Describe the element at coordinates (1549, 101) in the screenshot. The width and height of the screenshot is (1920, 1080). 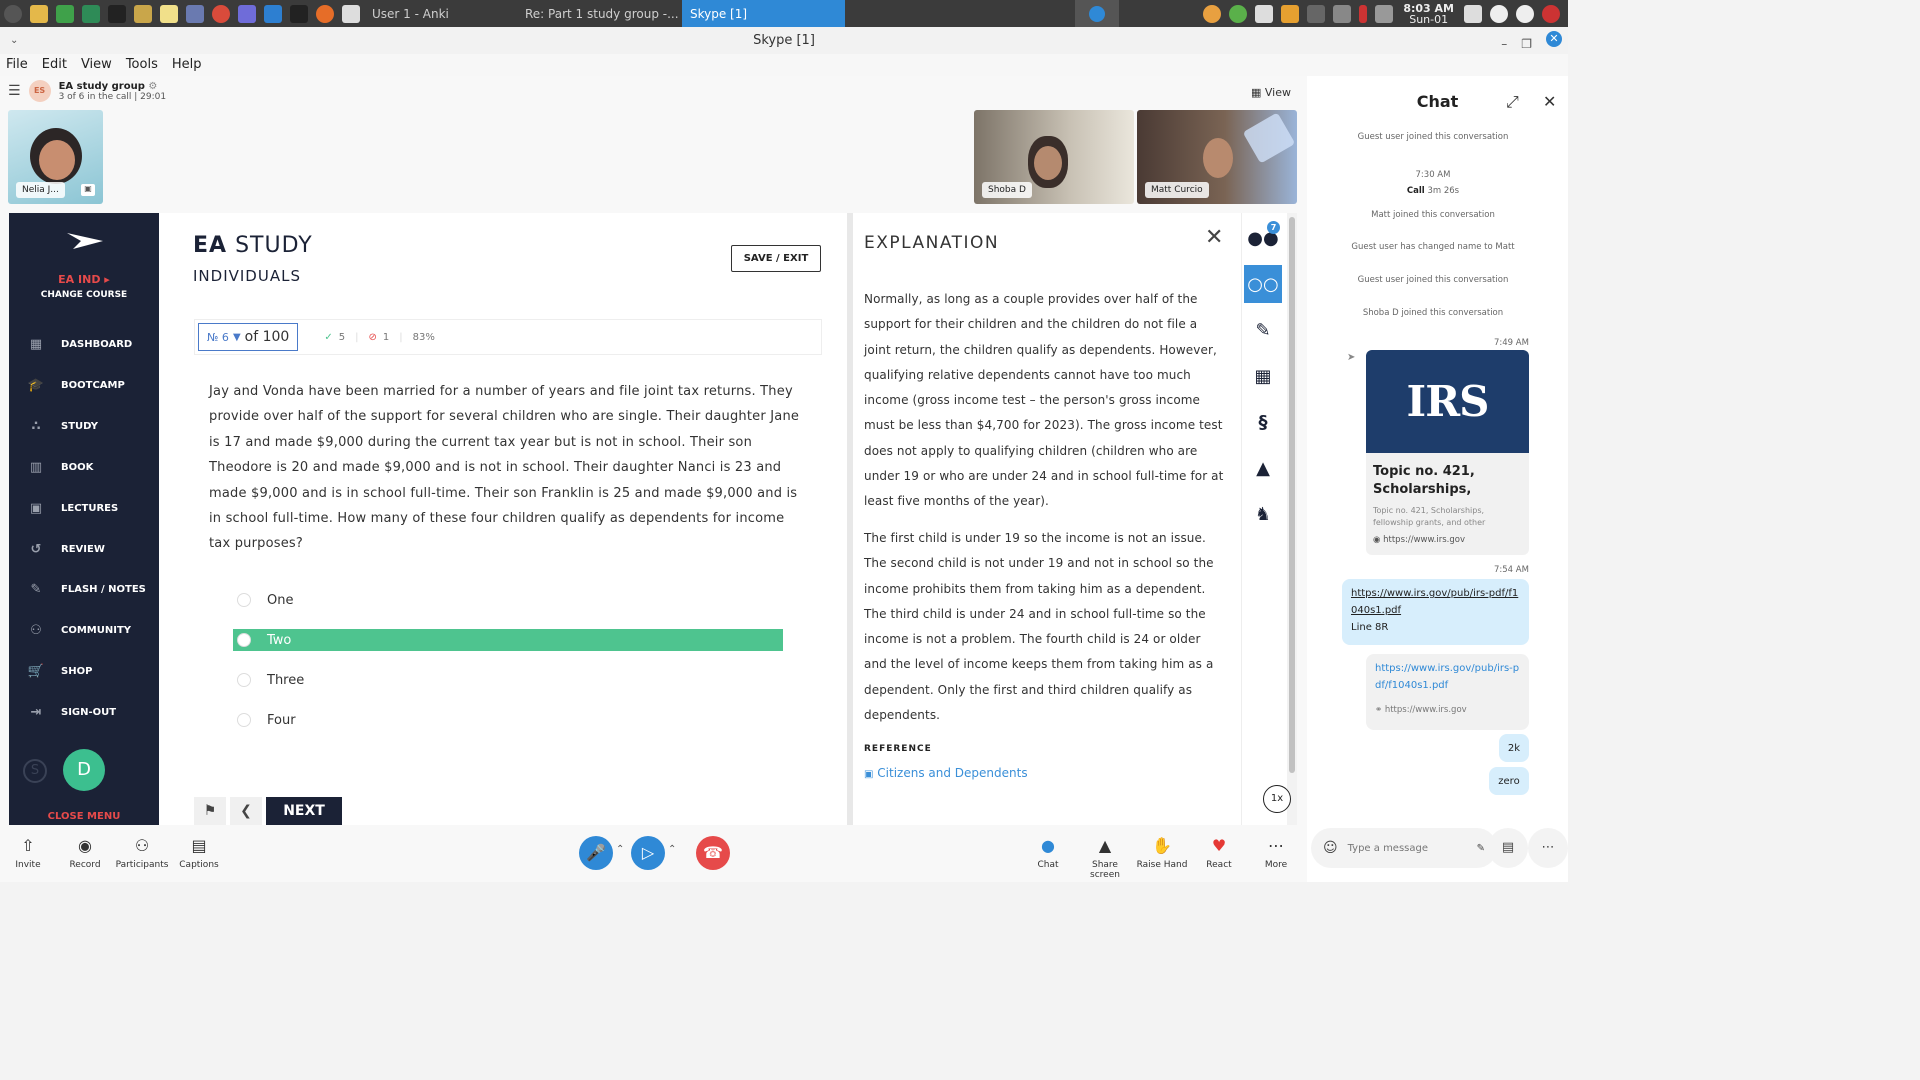
I see `close-chat-icon: ✕` at that location.